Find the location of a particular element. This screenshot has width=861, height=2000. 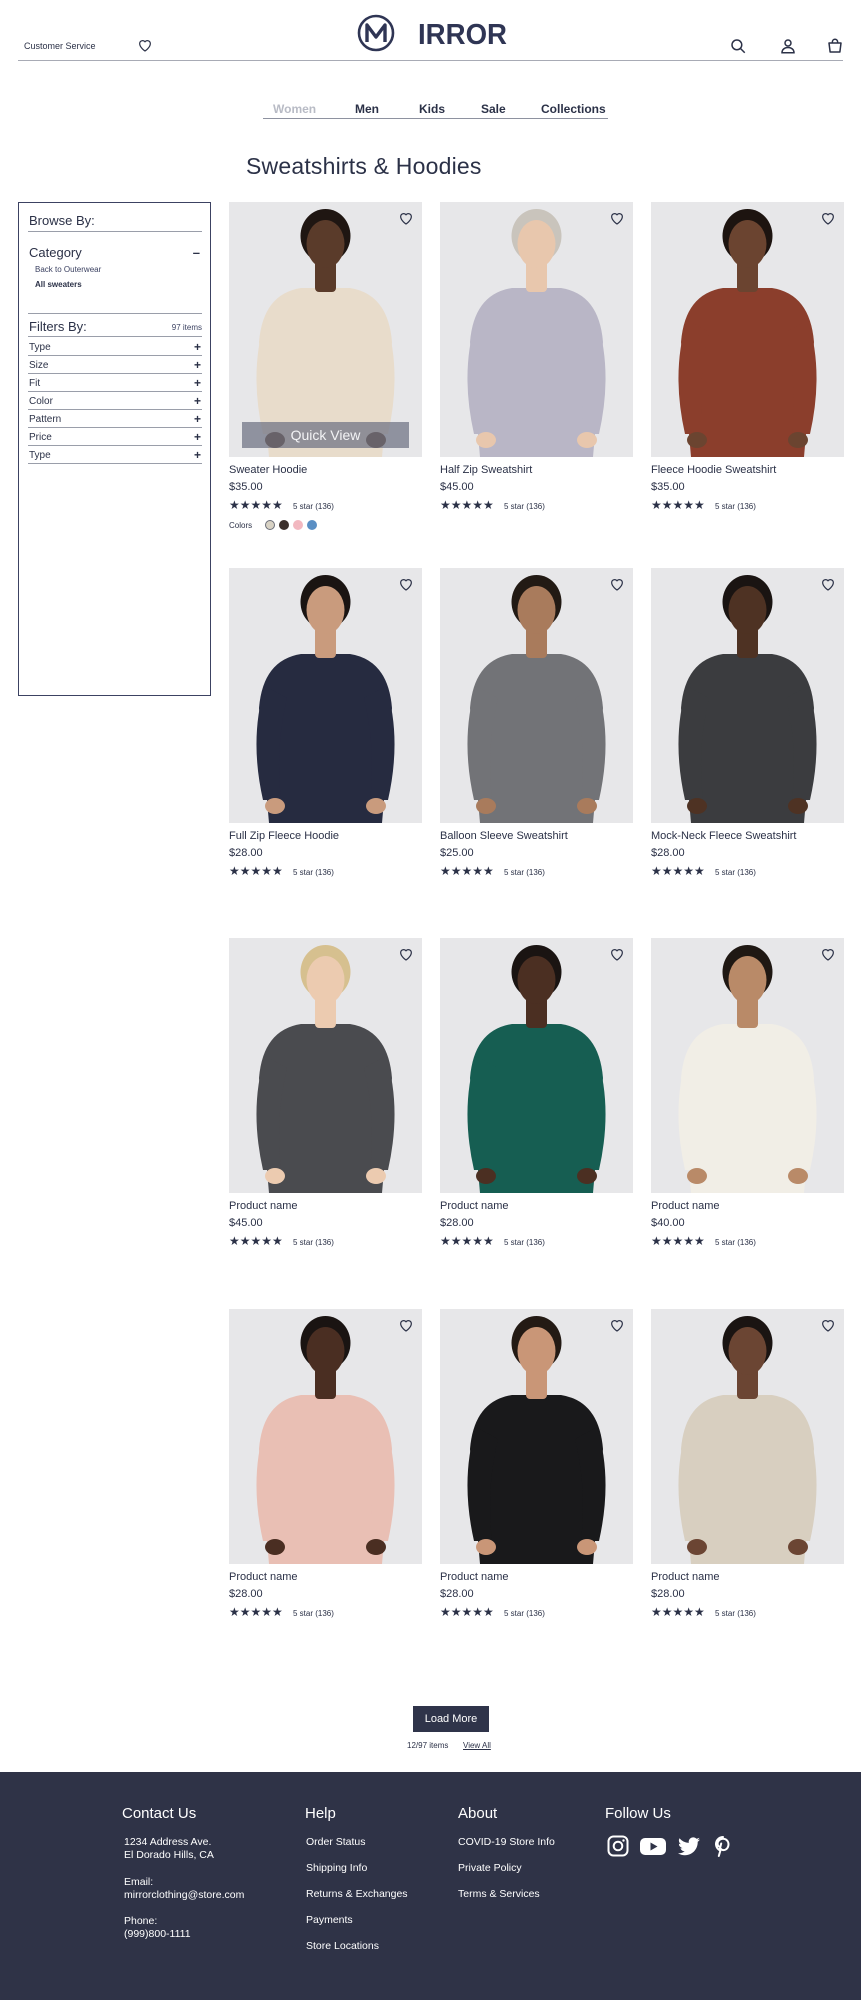

twitter-icon is located at coordinates (689, 1846).